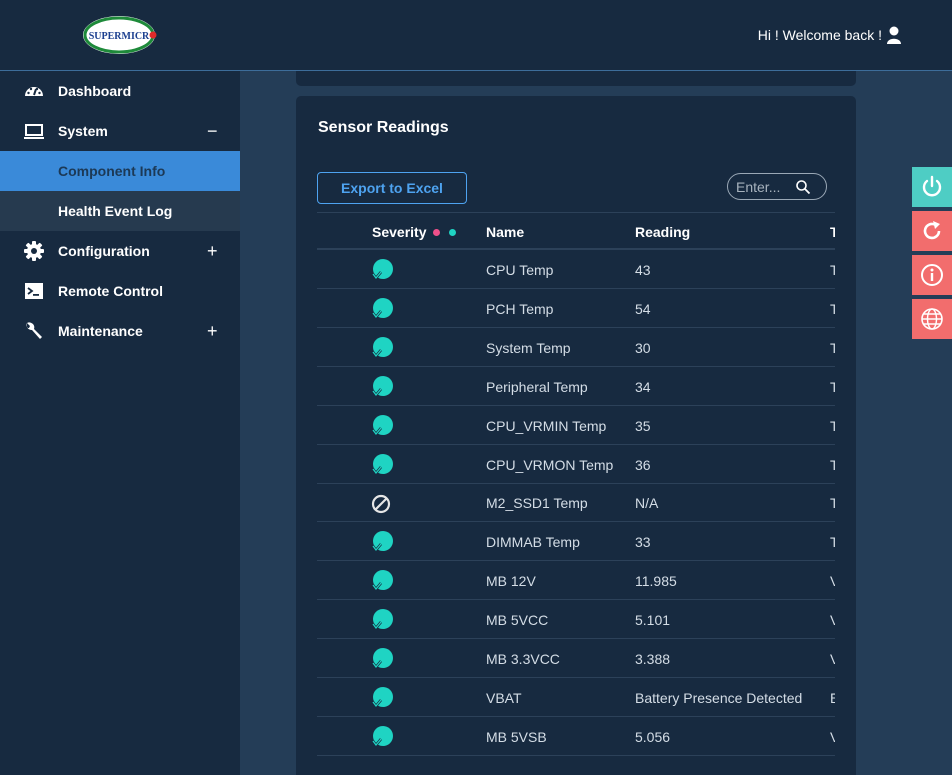 The height and width of the screenshot is (775, 952). What do you see at coordinates (576, 581) in the screenshot?
I see `table-row: MB 12V 11.985 V` at bounding box center [576, 581].